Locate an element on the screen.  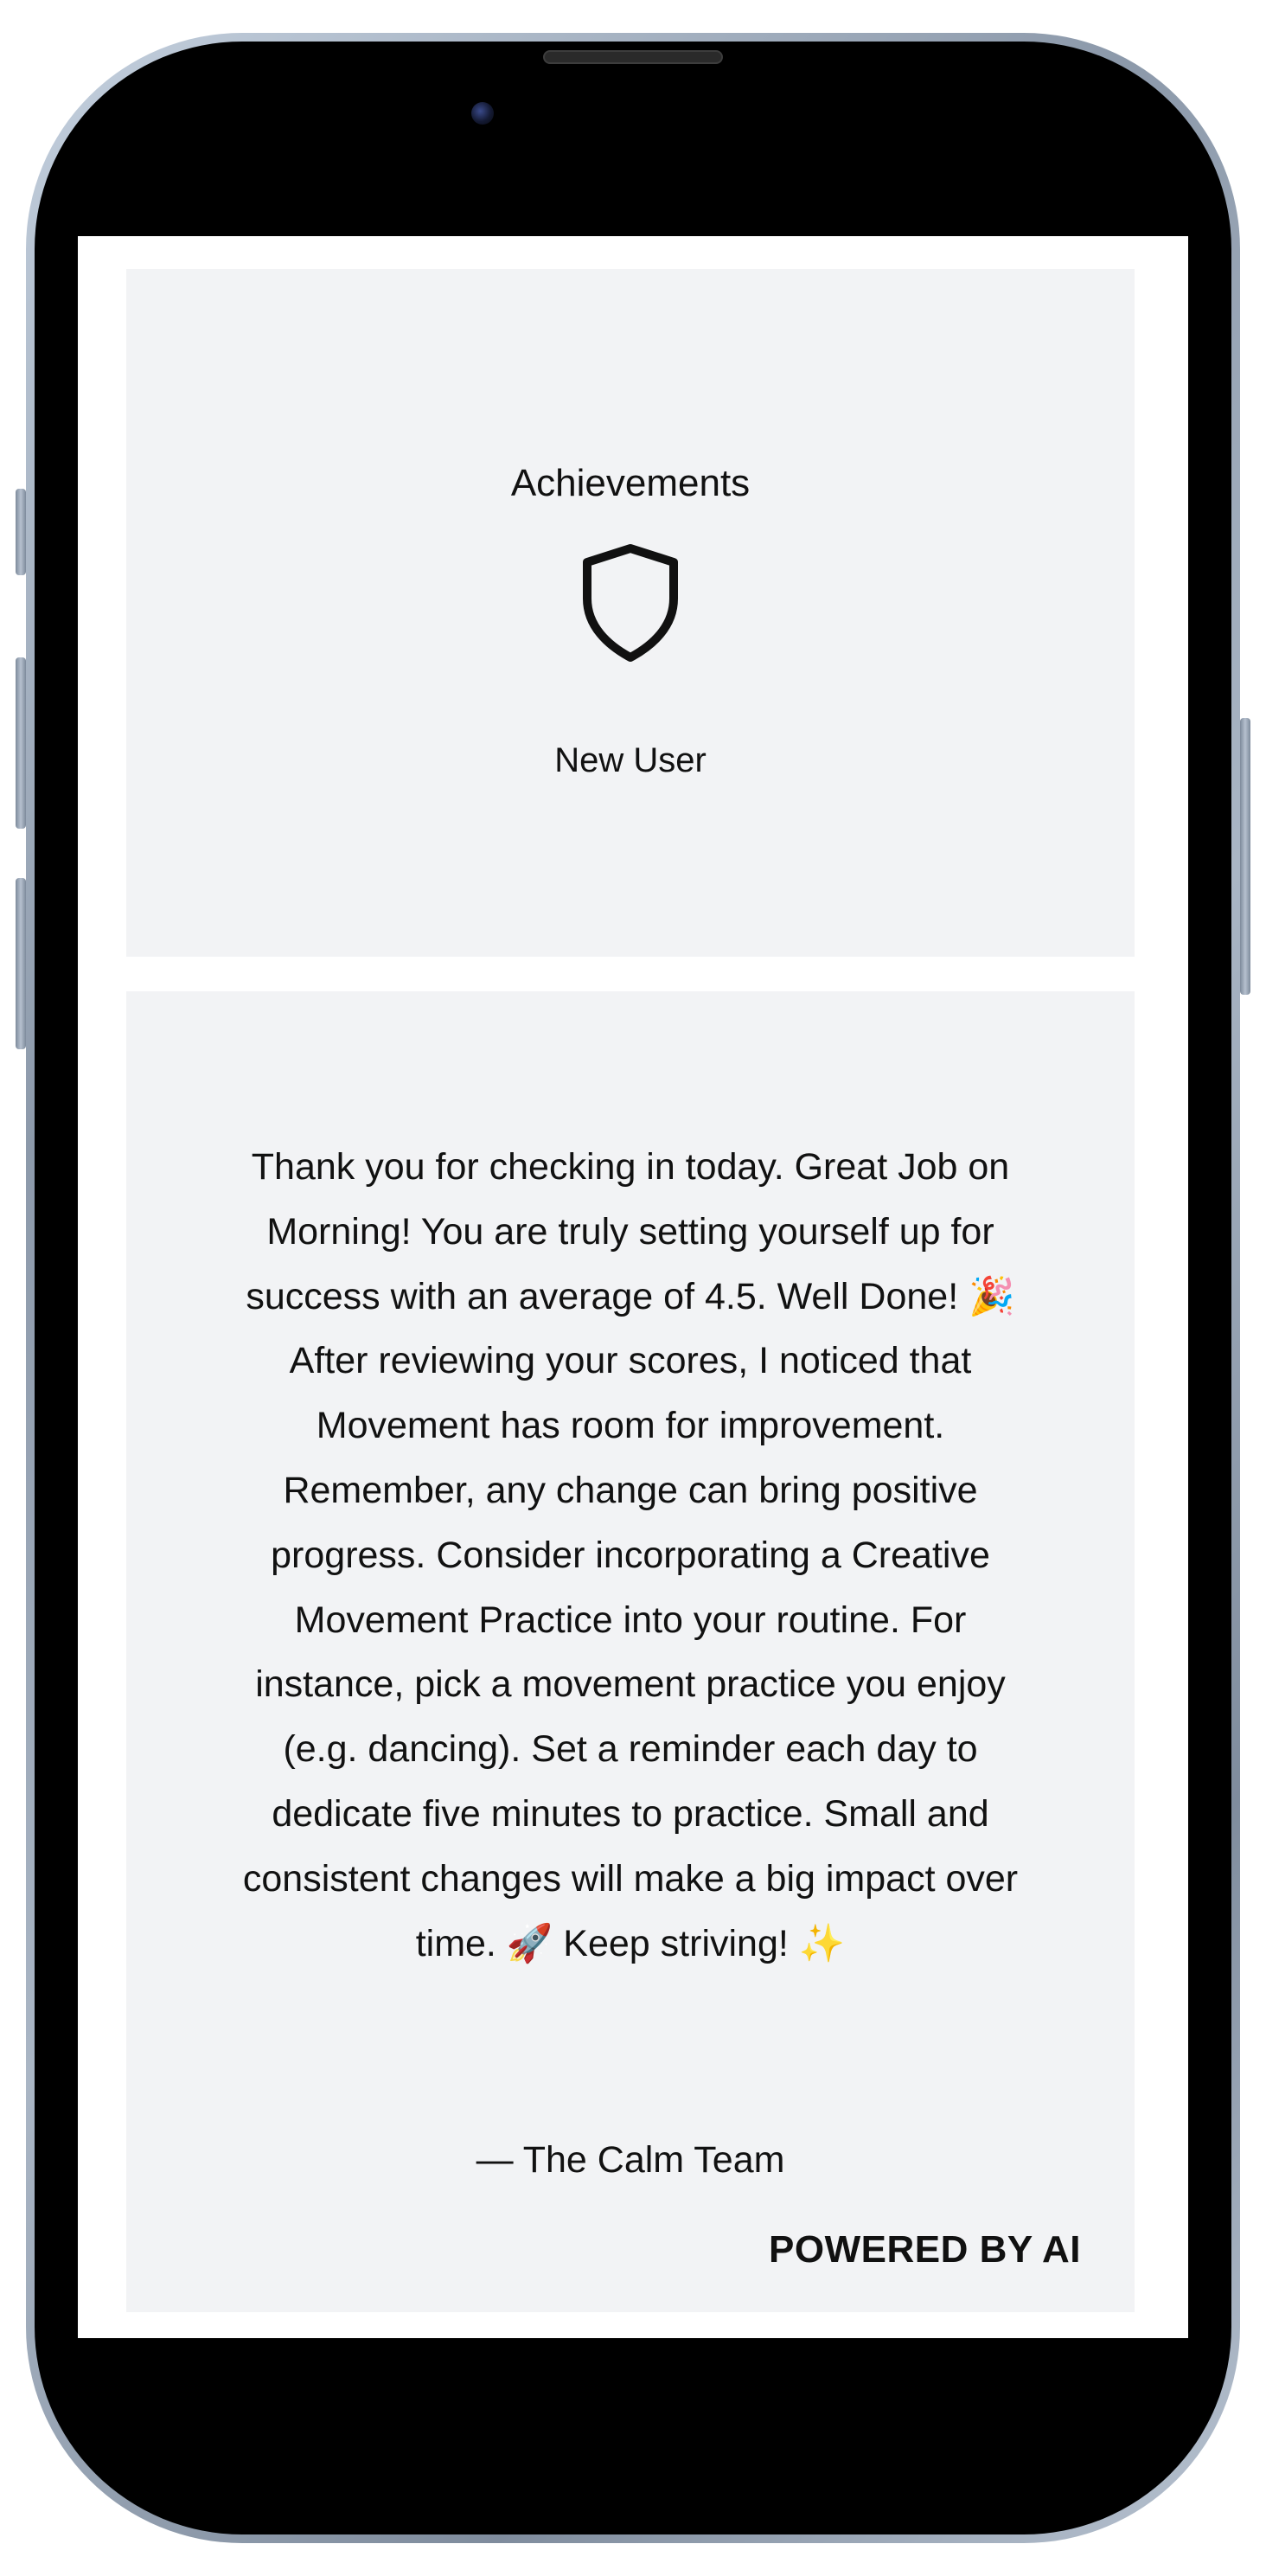
achievements-title: Achievements is located at coordinates (630, 483).